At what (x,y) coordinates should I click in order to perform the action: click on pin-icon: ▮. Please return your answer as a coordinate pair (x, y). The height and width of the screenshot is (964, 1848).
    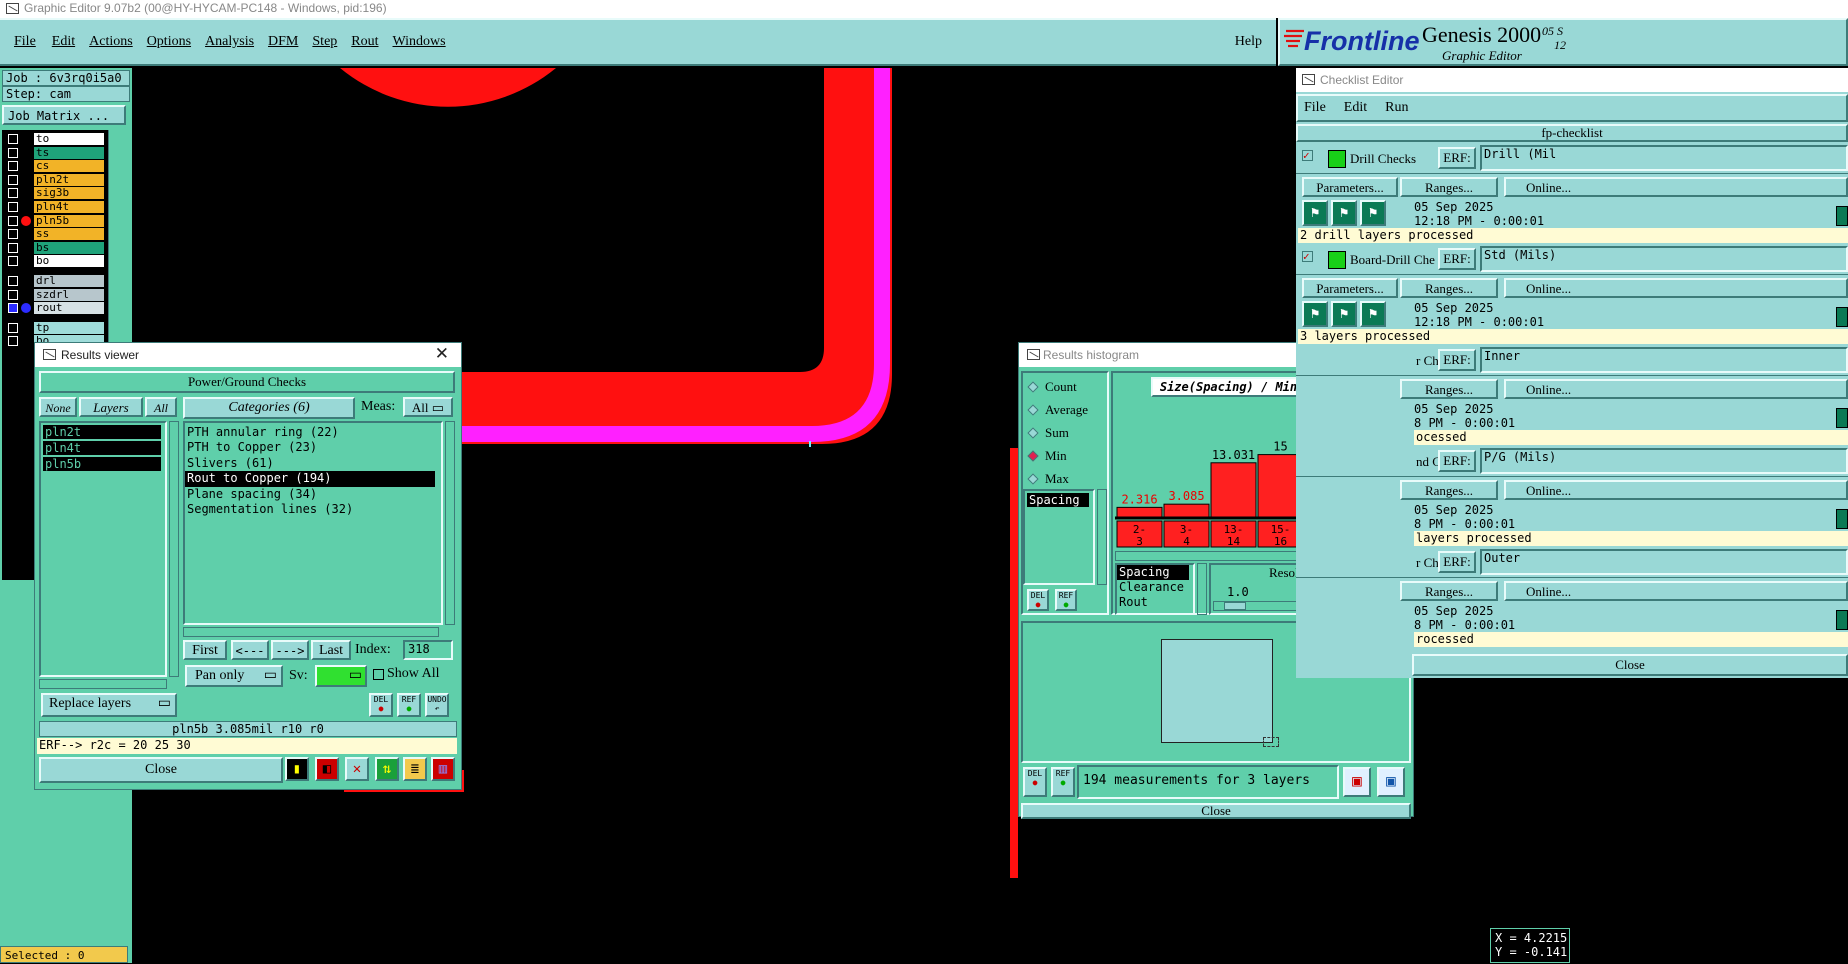
    Looking at the image, I should click on (297, 769).